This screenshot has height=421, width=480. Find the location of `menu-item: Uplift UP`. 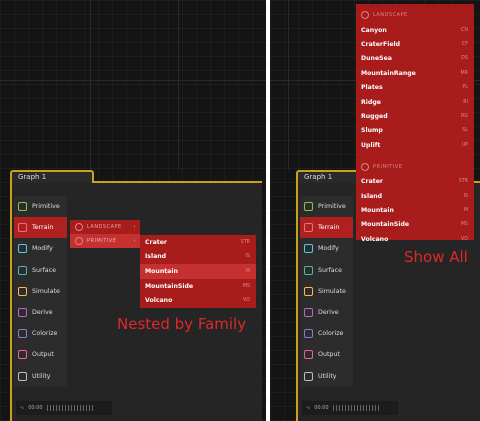

menu-item: Uplift UP is located at coordinates (415, 145).